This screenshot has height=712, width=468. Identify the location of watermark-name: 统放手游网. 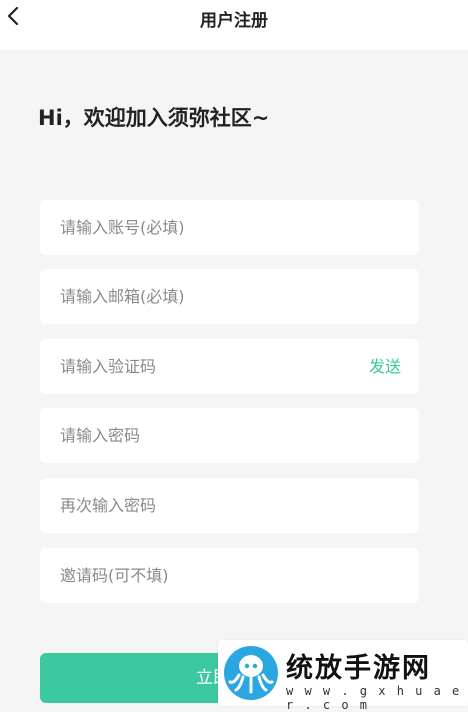
(358, 668).